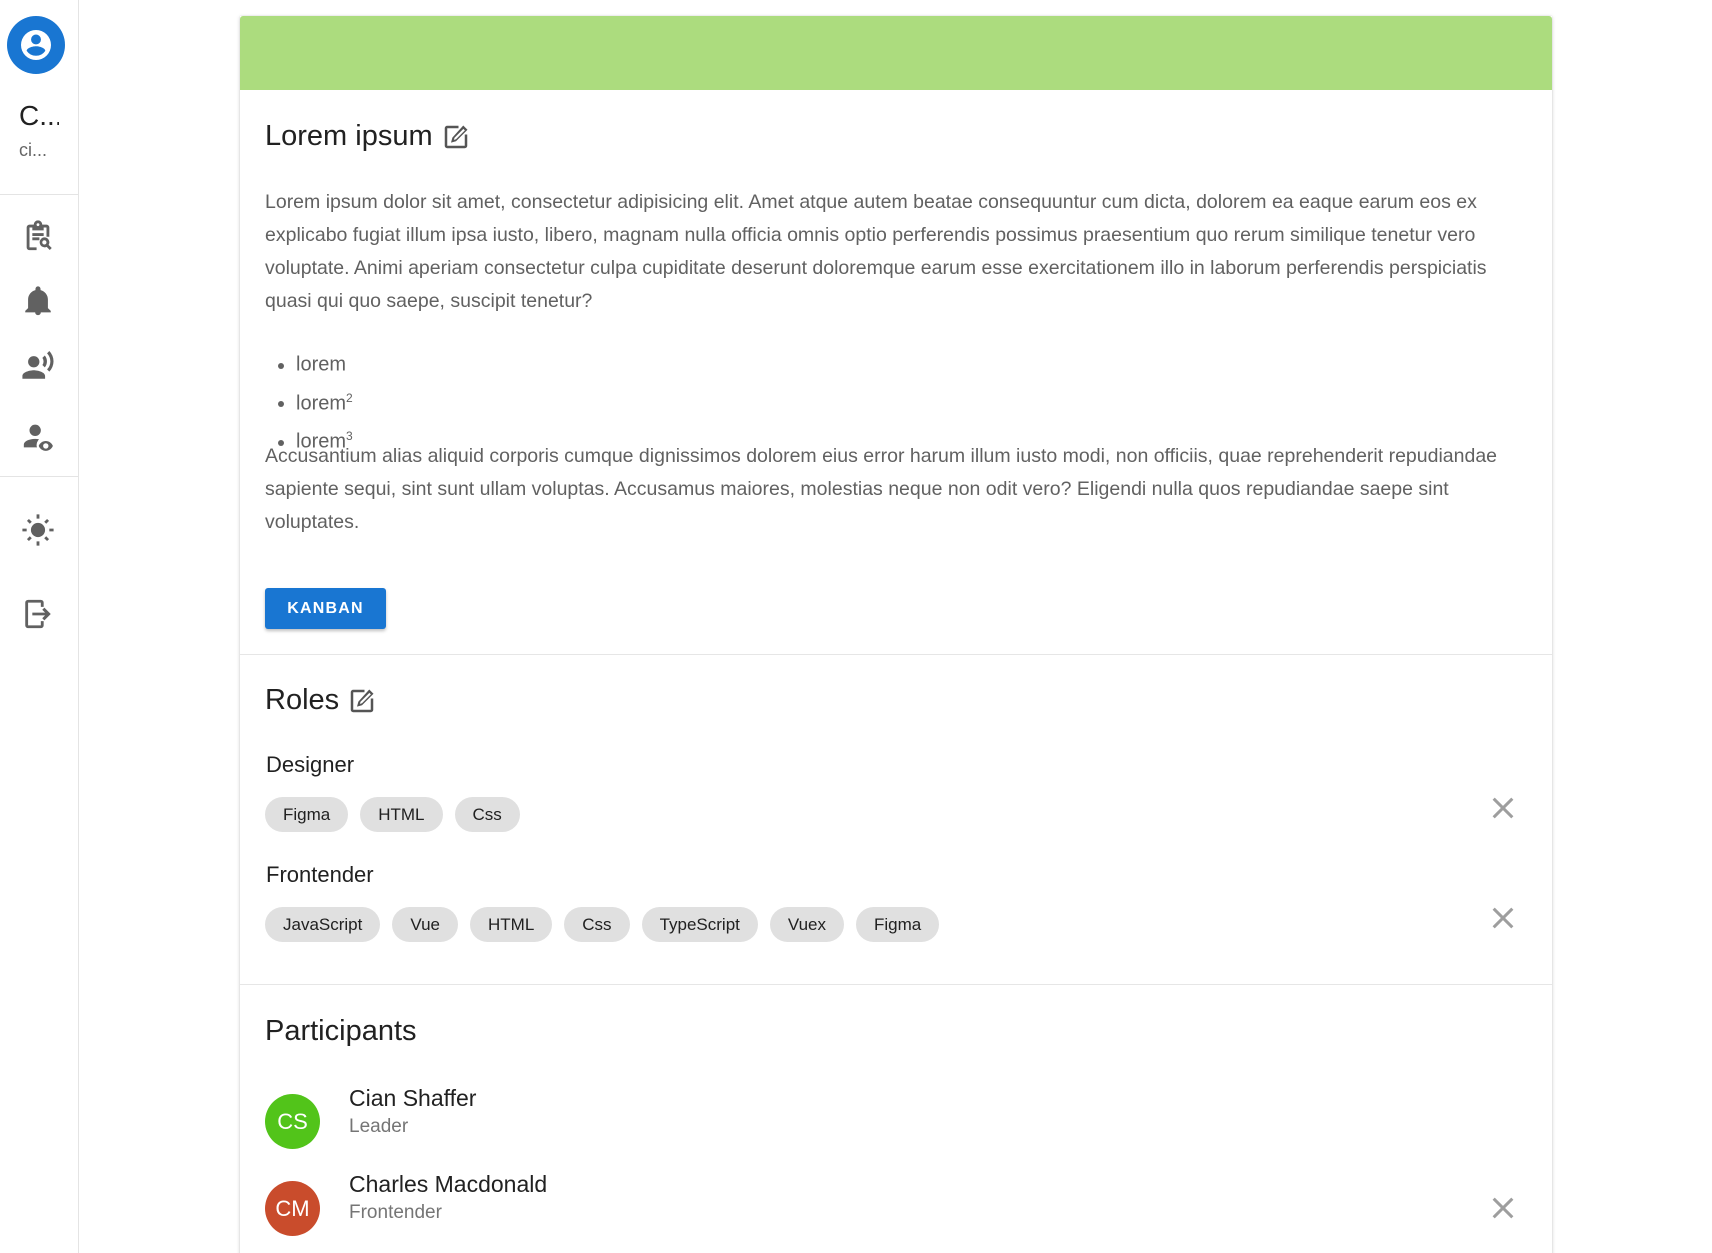 The width and height of the screenshot is (1712, 1253). What do you see at coordinates (310, 764) in the screenshot?
I see `role-name-designer: Designer` at bounding box center [310, 764].